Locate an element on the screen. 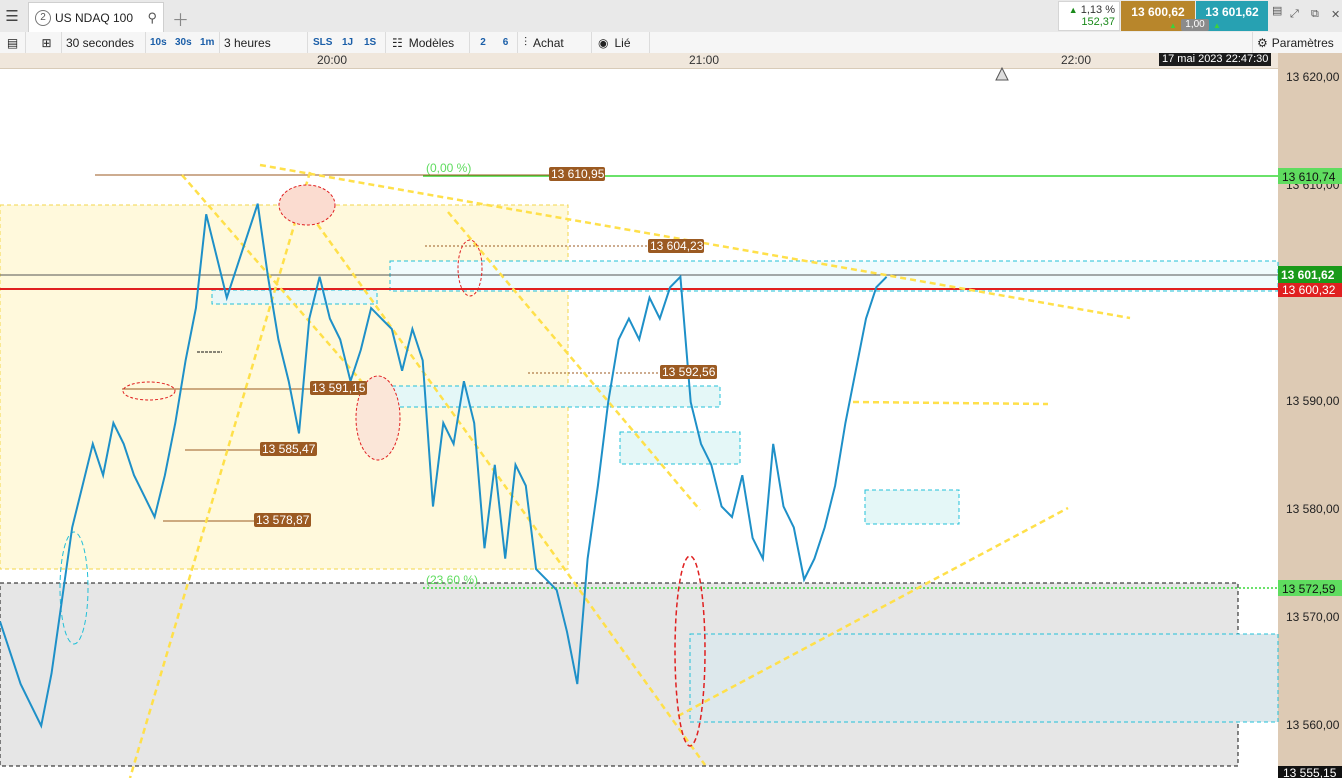  level-label-591: 13 591,15 is located at coordinates (339, 388).